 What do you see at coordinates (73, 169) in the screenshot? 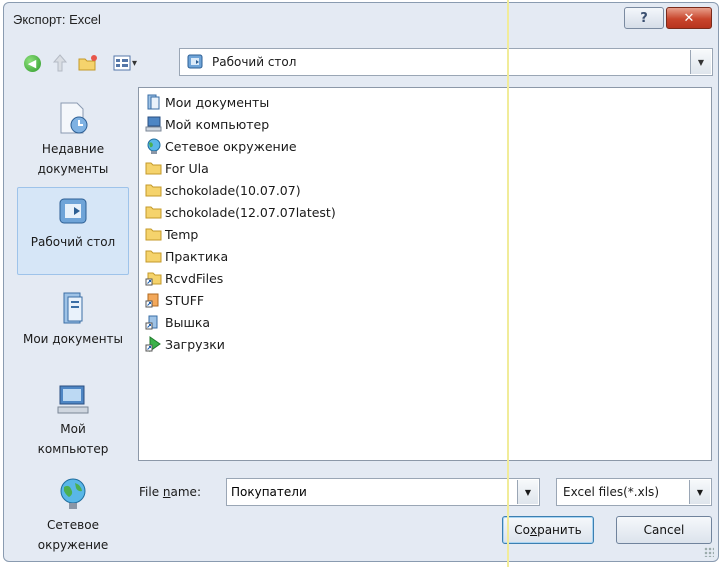
I see `place-label-line2: документы` at bounding box center [73, 169].